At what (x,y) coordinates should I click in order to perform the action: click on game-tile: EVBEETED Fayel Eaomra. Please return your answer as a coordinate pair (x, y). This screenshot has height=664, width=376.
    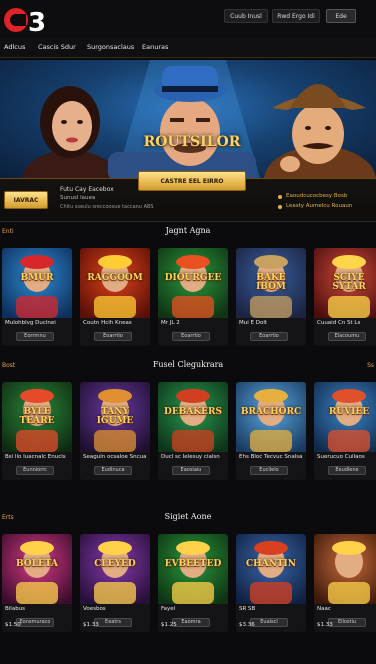
    Looking at the image, I should click on (193, 583).